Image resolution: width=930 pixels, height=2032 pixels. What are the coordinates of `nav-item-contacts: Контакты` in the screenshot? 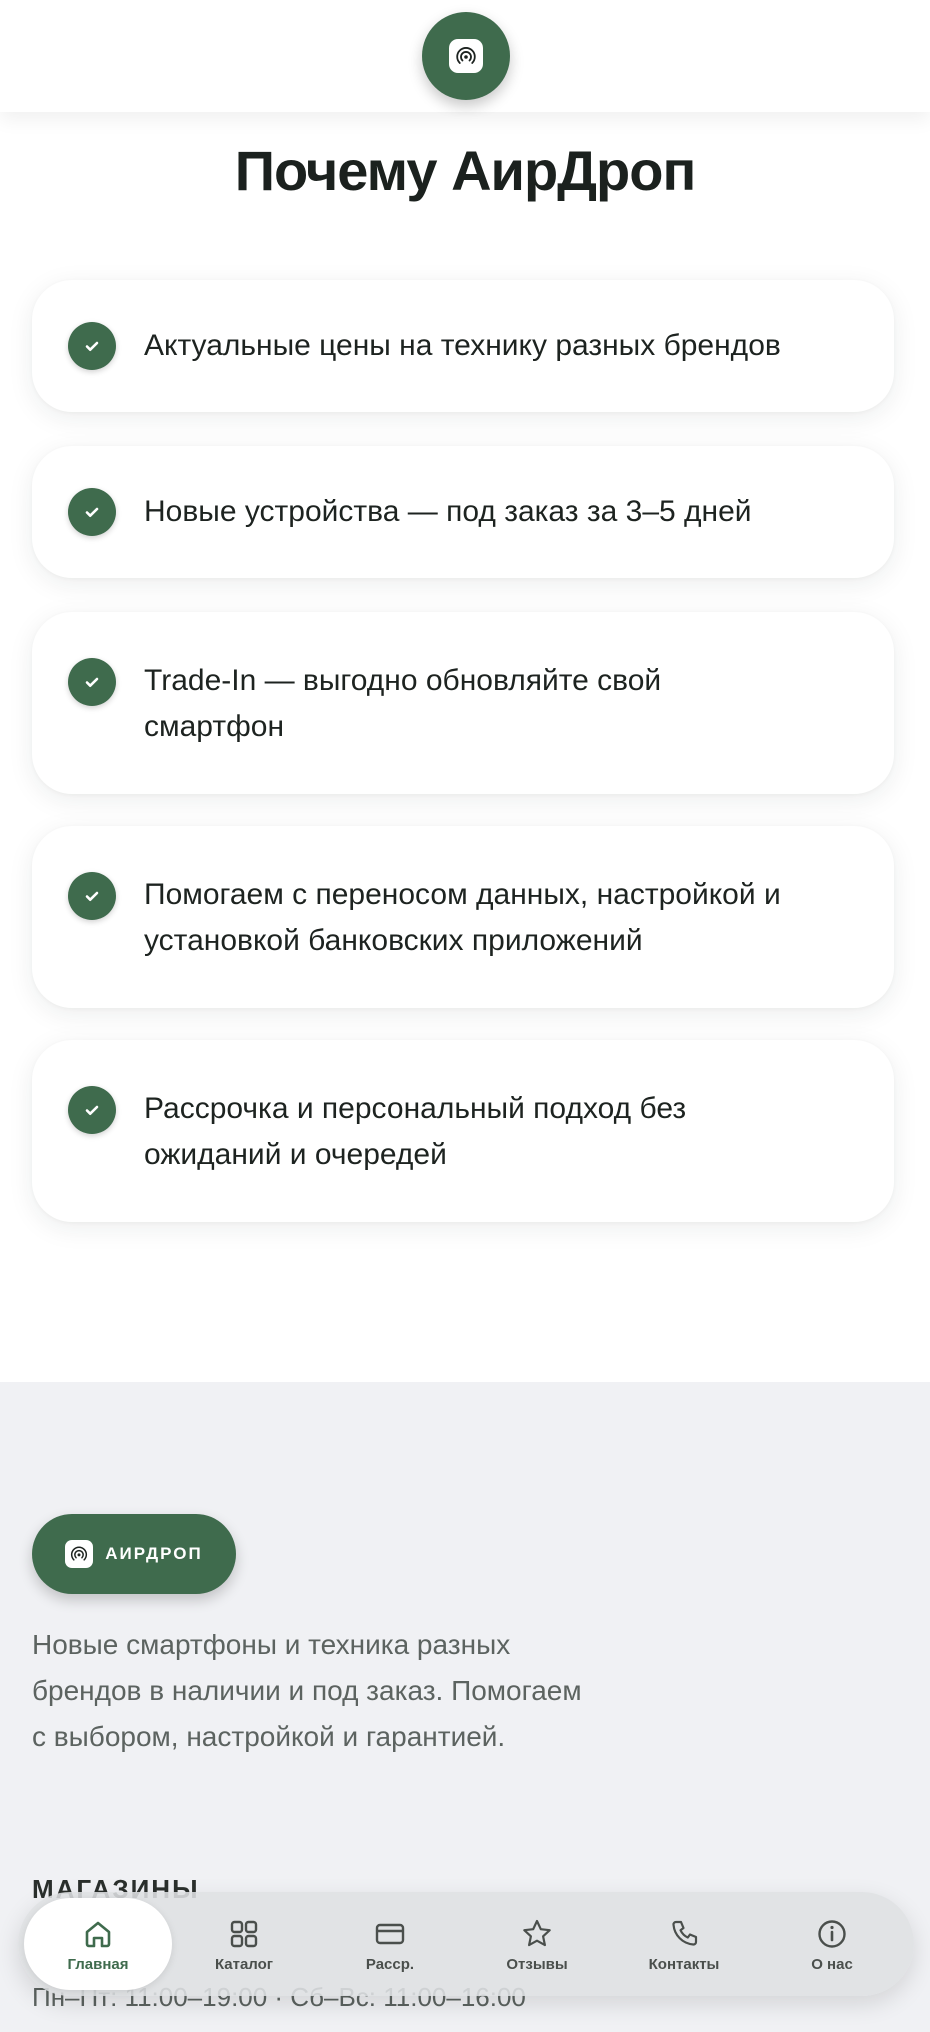 It's located at (684, 1944).